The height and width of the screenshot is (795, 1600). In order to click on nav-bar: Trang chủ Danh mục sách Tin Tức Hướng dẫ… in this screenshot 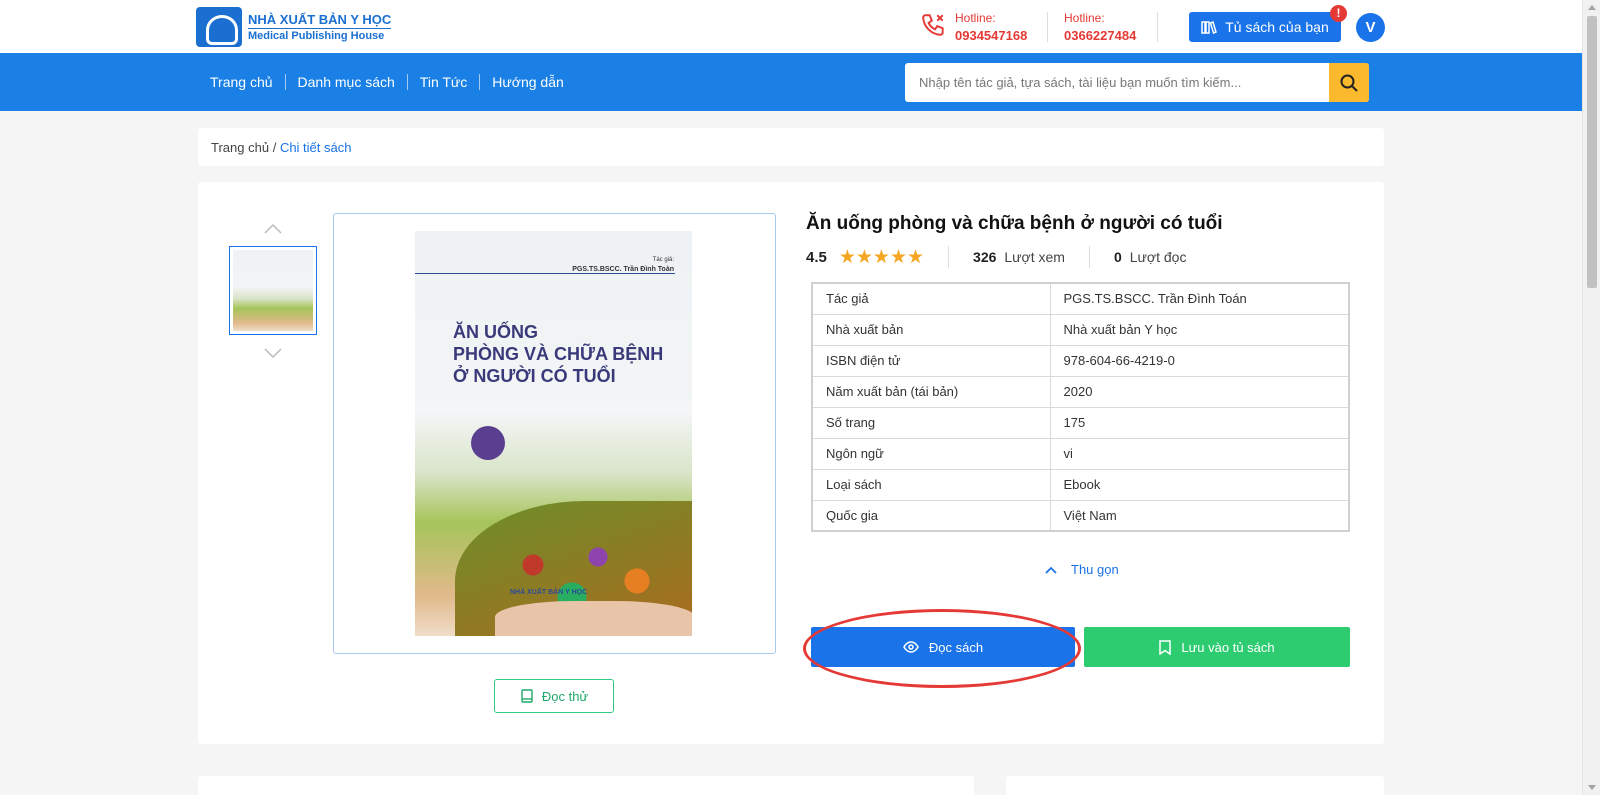, I will do `click(791, 82)`.